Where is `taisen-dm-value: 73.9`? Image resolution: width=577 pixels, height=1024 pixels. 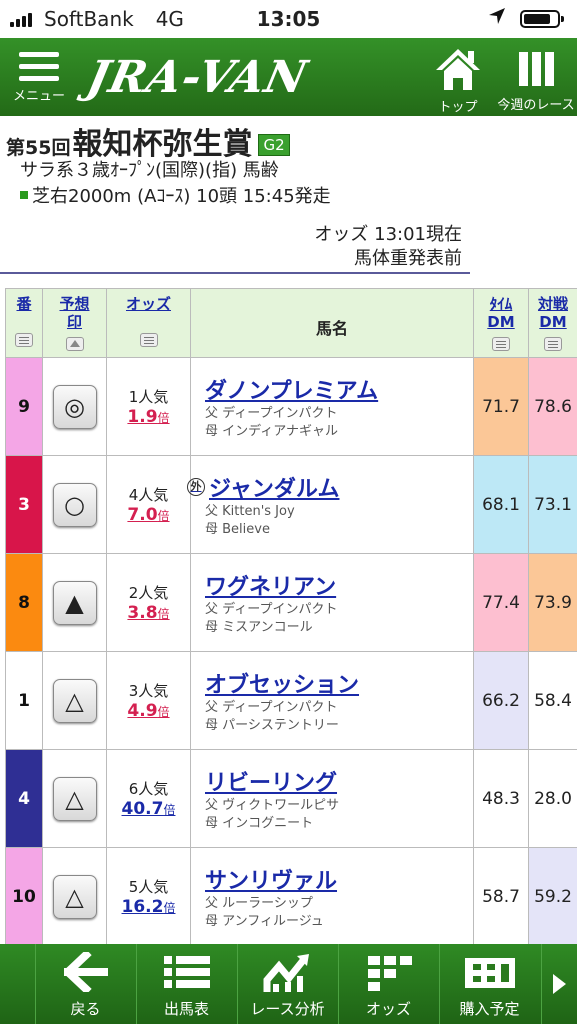 taisen-dm-value: 73.9 is located at coordinates (553, 602).